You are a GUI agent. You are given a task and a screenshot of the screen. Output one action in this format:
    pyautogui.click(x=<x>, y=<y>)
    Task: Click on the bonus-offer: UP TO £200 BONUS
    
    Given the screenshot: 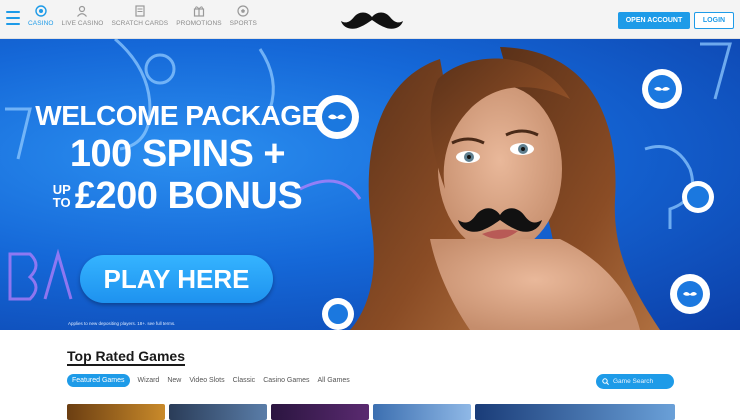 What is the action you would take?
    pyautogui.click(x=177, y=196)
    